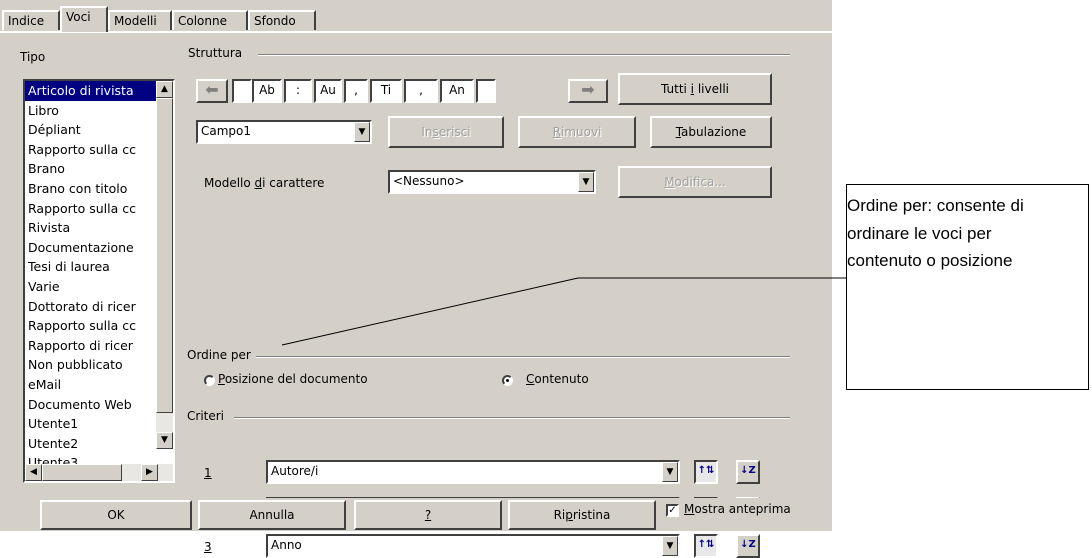 The width and height of the screenshot is (1092, 558). What do you see at coordinates (706, 546) in the screenshot?
I see `sort-ascending-icon: ↑⇅` at bounding box center [706, 546].